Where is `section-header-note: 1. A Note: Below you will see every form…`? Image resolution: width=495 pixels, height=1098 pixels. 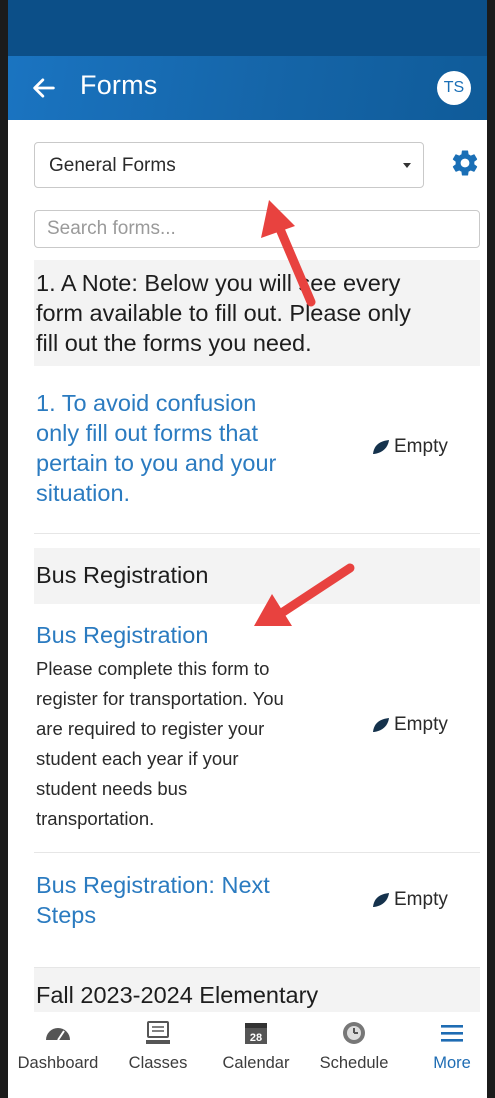 section-header-note: 1. A Note: Below you will see every form… is located at coordinates (257, 313).